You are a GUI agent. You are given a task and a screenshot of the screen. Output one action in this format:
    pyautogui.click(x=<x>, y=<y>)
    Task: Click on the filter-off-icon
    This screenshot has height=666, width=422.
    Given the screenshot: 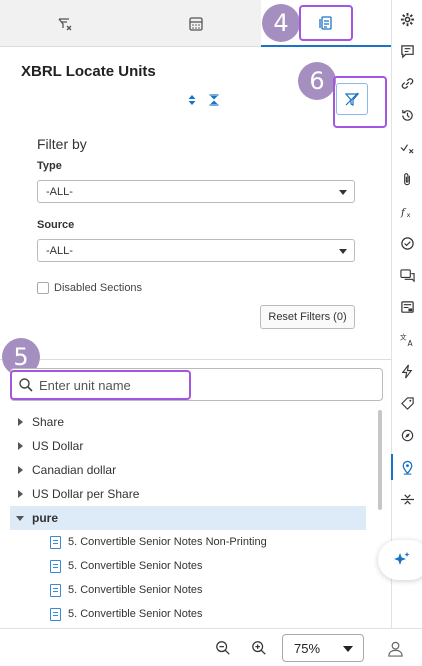 What is the action you would take?
    pyautogui.click(x=352, y=99)
    